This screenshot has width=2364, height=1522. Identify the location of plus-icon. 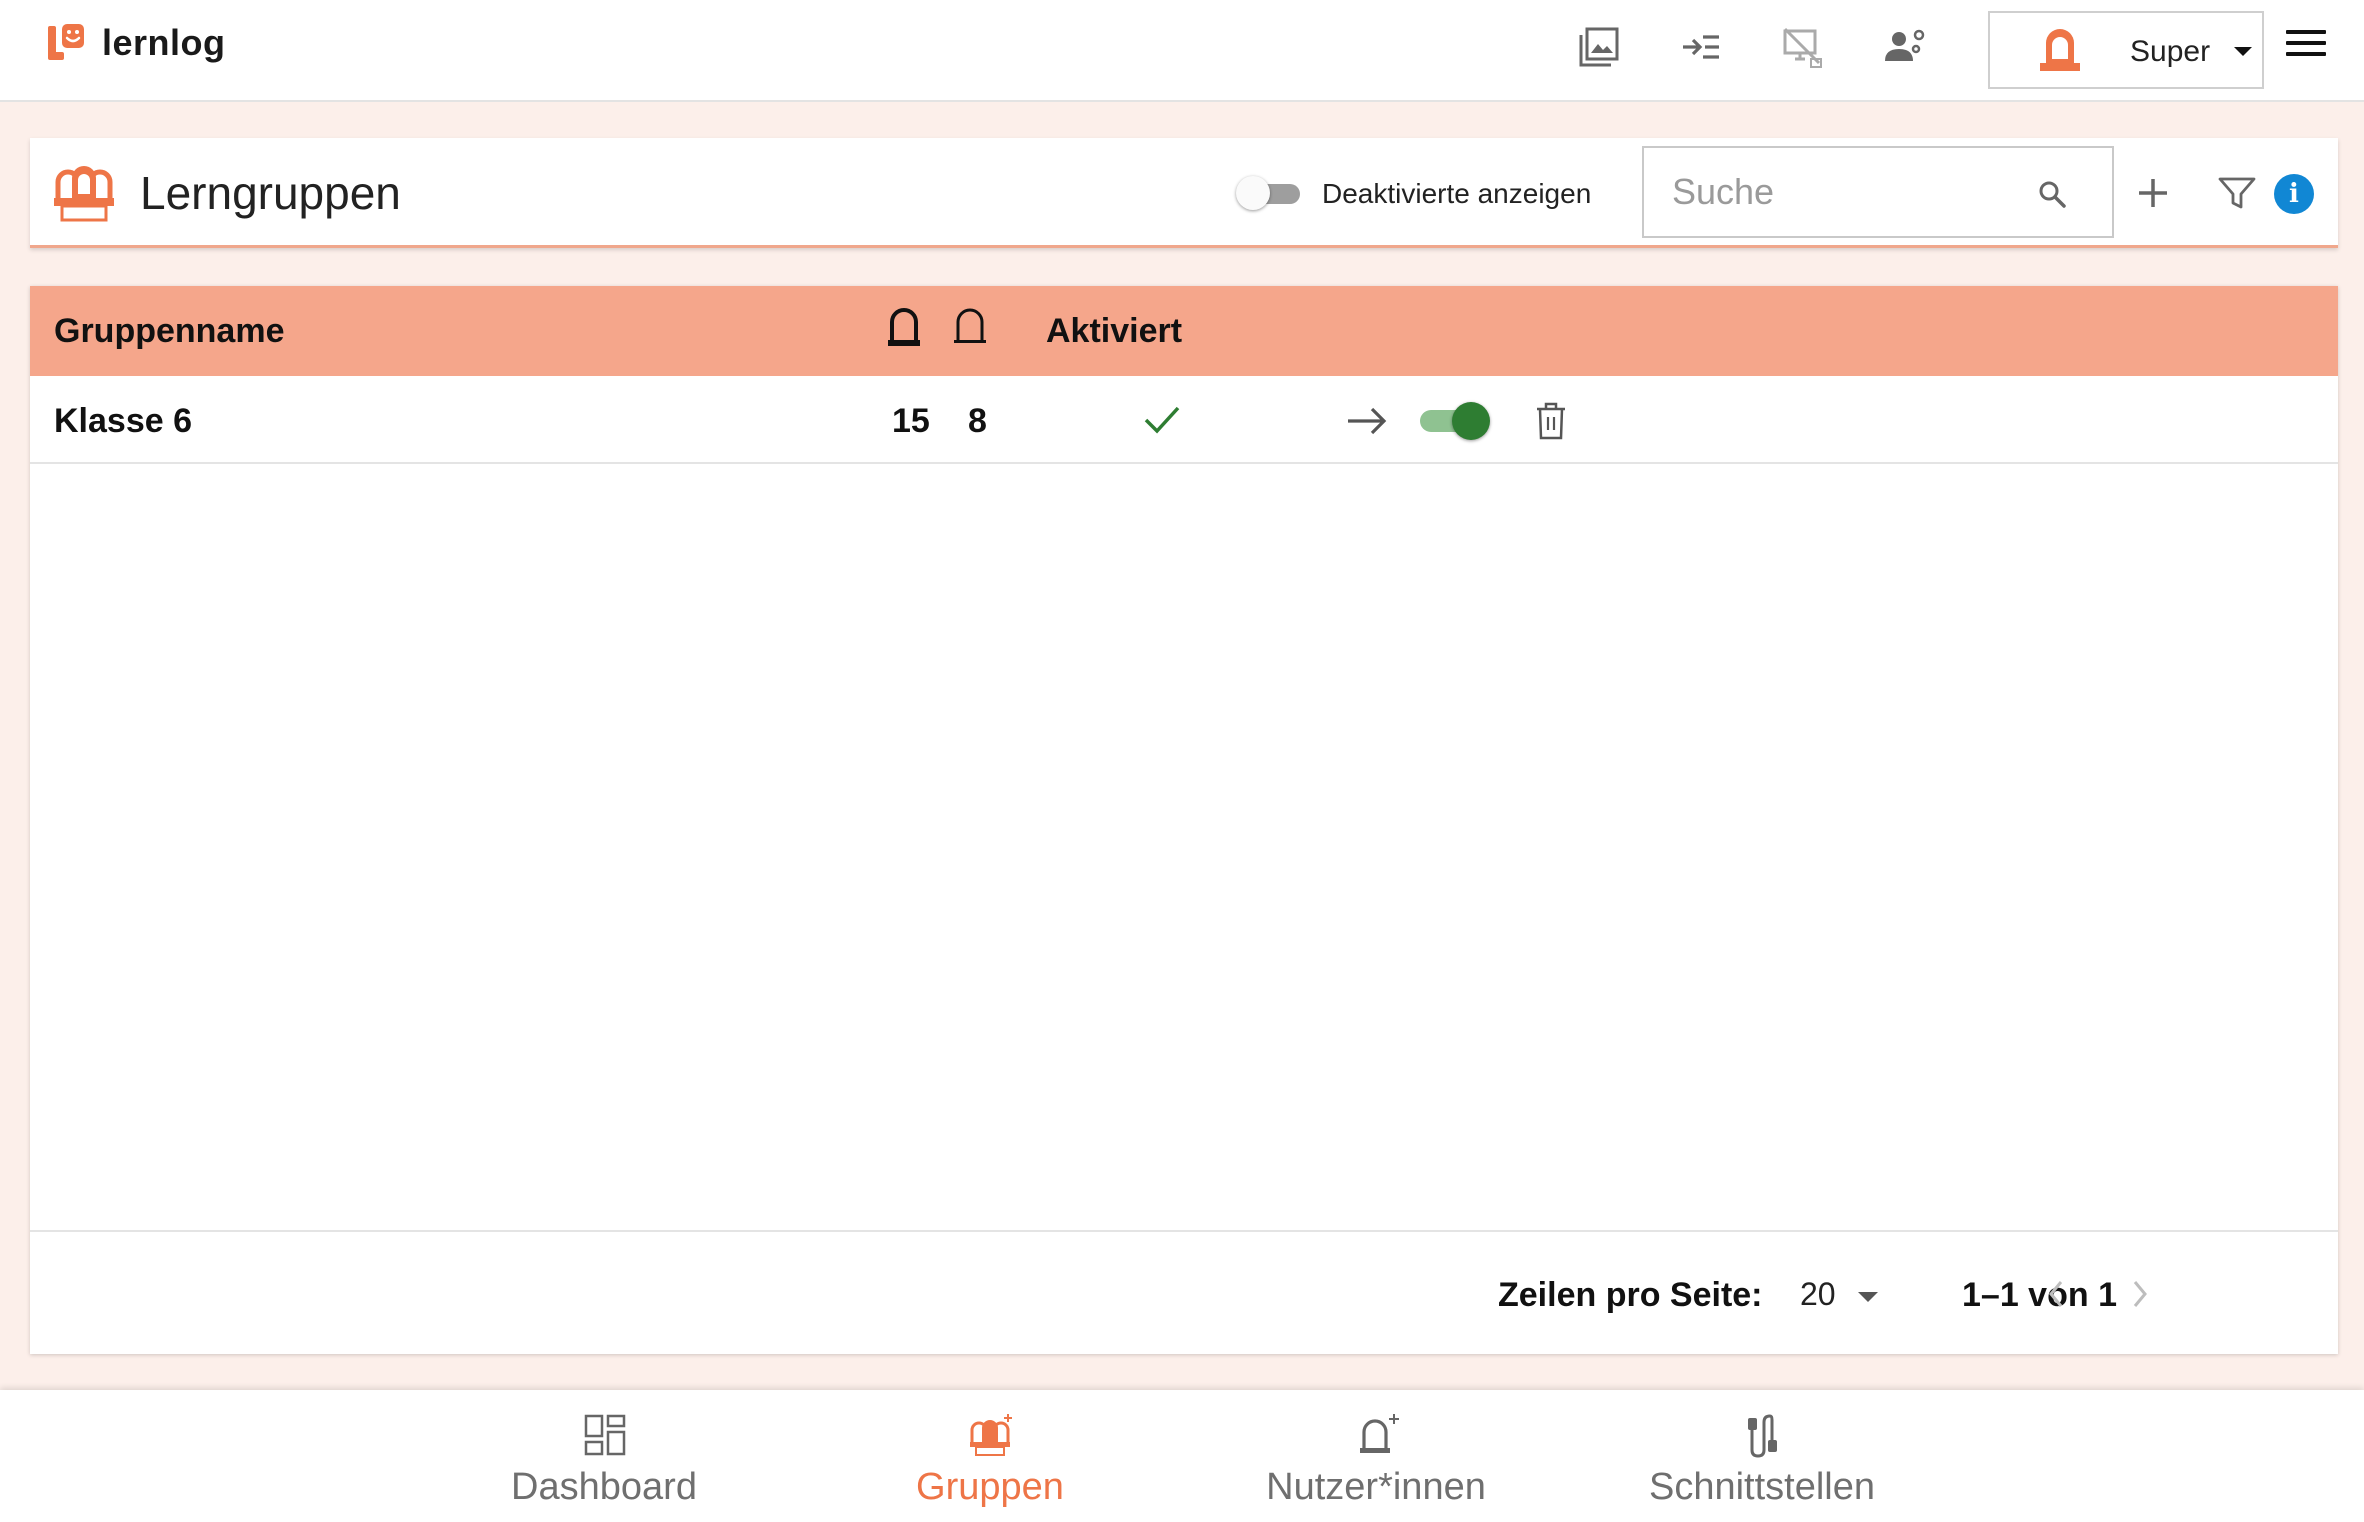
(2153, 193).